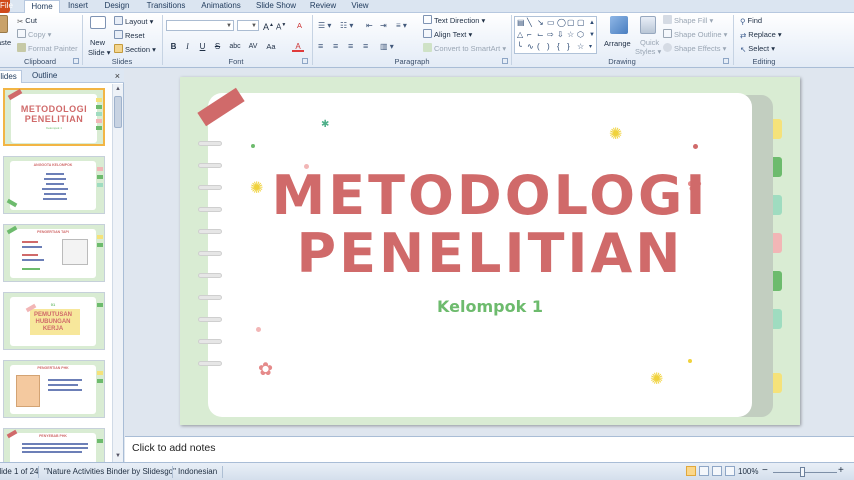  What do you see at coordinates (520, 35) in the screenshot?
I see `triangle-shape-icon: △` at bounding box center [520, 35].